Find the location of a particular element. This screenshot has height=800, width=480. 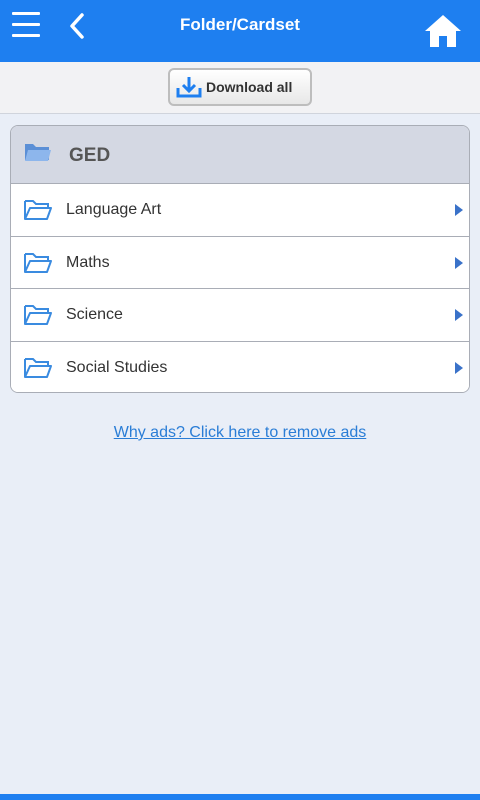

list-item-label: Science is located at coordinates (94, 314).